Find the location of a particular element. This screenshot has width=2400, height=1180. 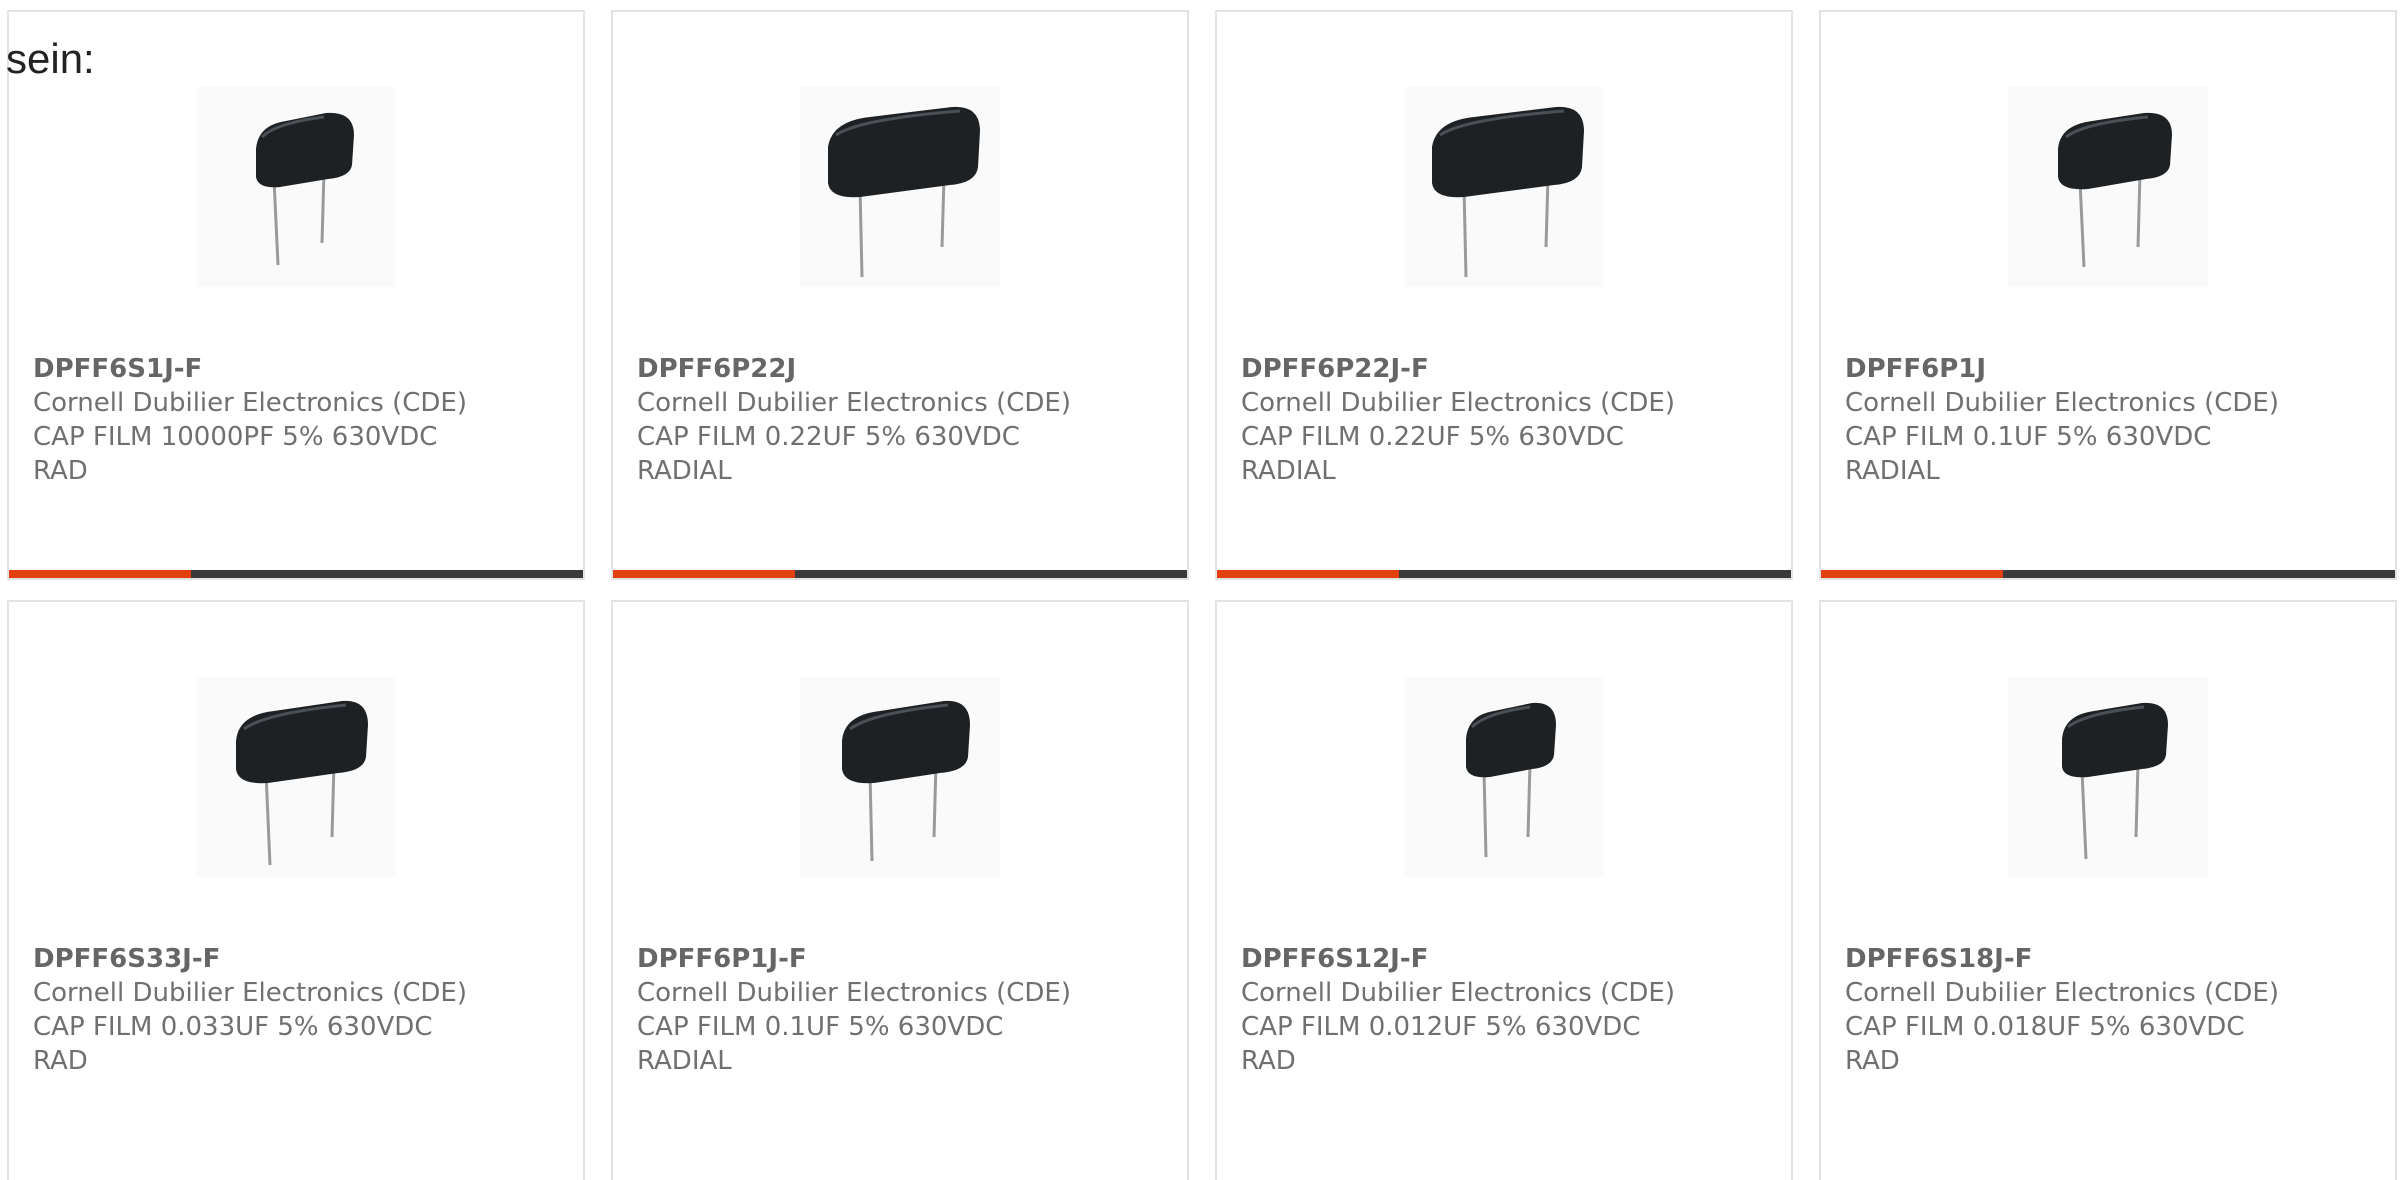

description: CAP FILM 0.012UF 5% 630VDC is located at coordinates (1441, 1027).